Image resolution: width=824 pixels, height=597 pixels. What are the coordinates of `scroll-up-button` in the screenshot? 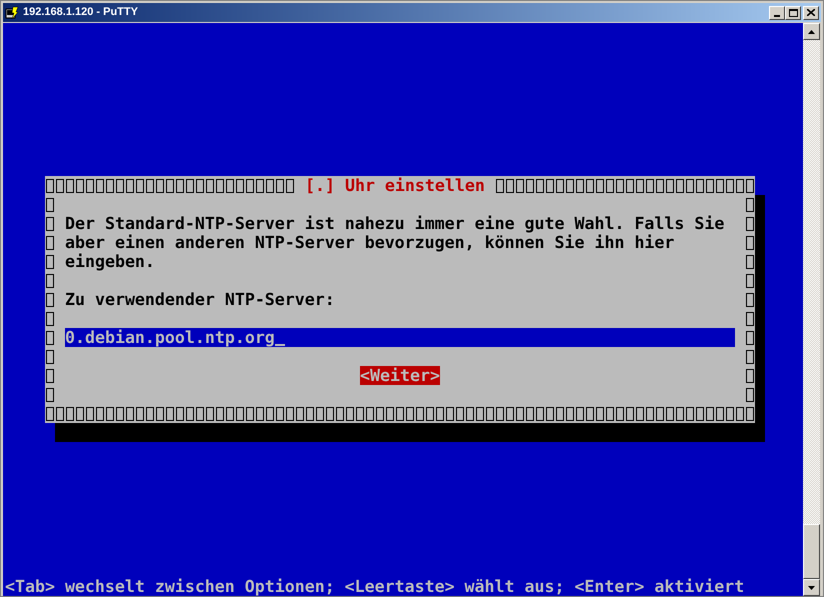 It's located at (811, 31).